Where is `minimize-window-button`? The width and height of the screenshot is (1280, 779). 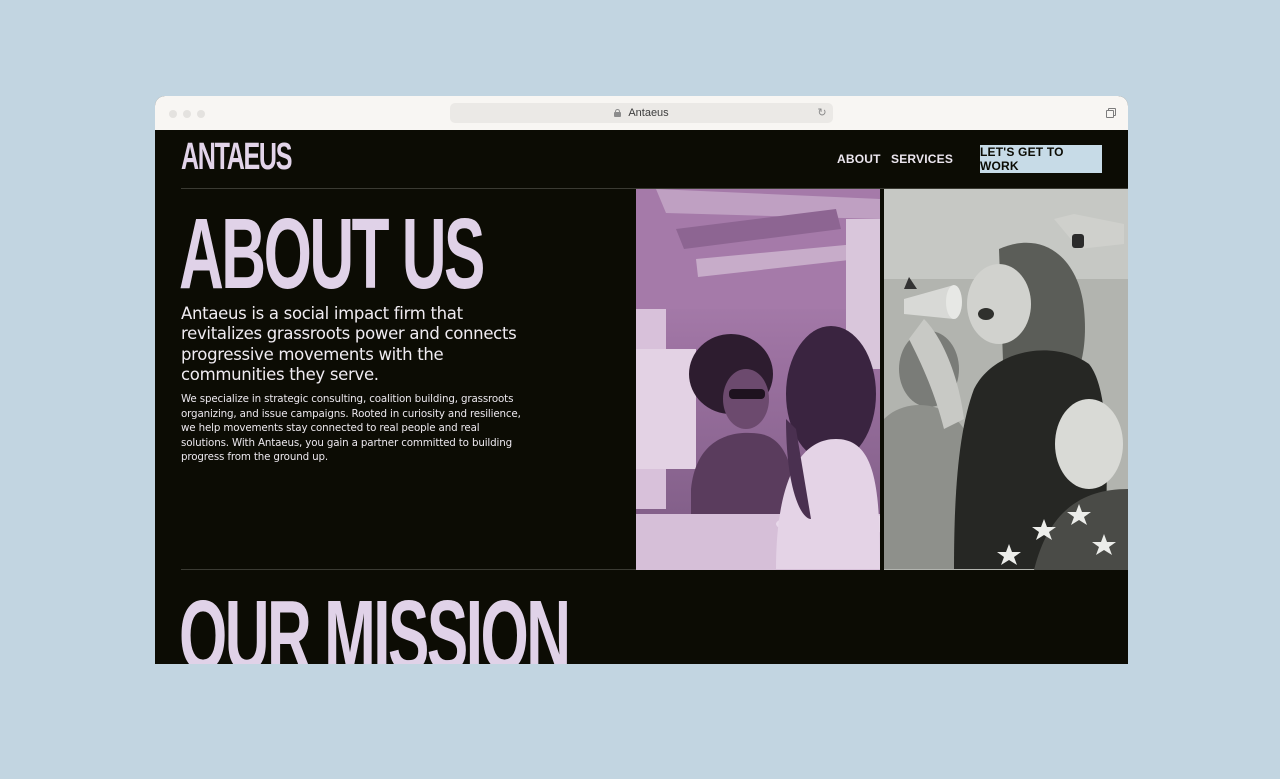
minimize-window-button is located at coordinates (187, 114).